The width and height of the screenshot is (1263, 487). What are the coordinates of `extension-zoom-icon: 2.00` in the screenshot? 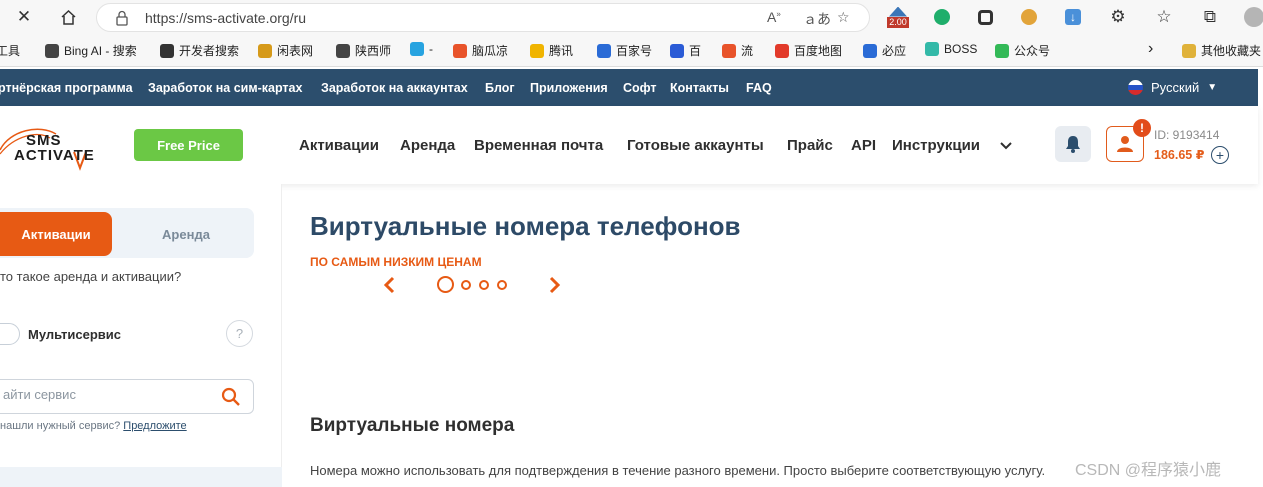 It's located at (898, 17).